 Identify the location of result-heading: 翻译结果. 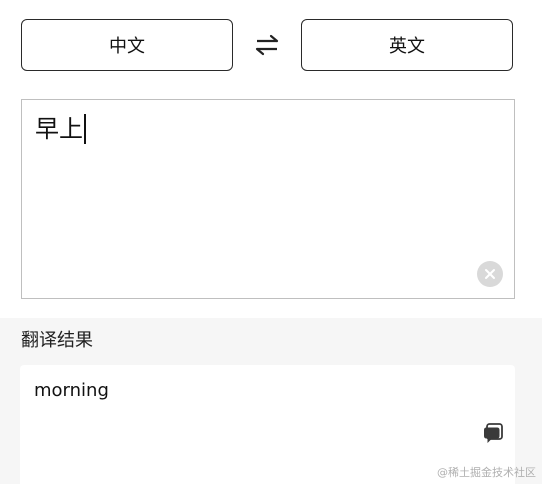
(57, 340).